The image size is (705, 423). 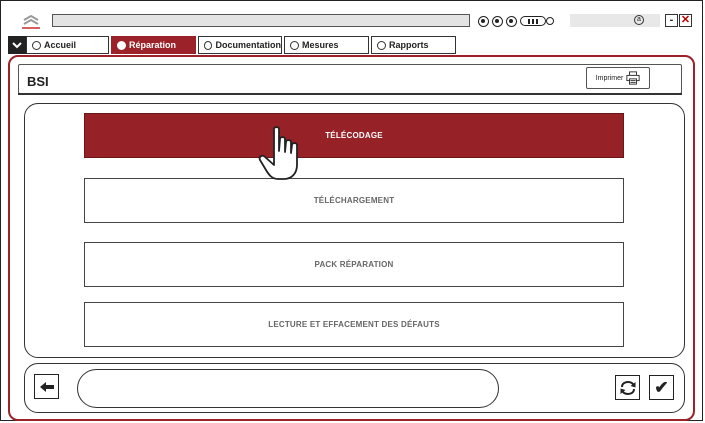 I want to click on tab-documentation: Documentation, so click(x=240, y=45).